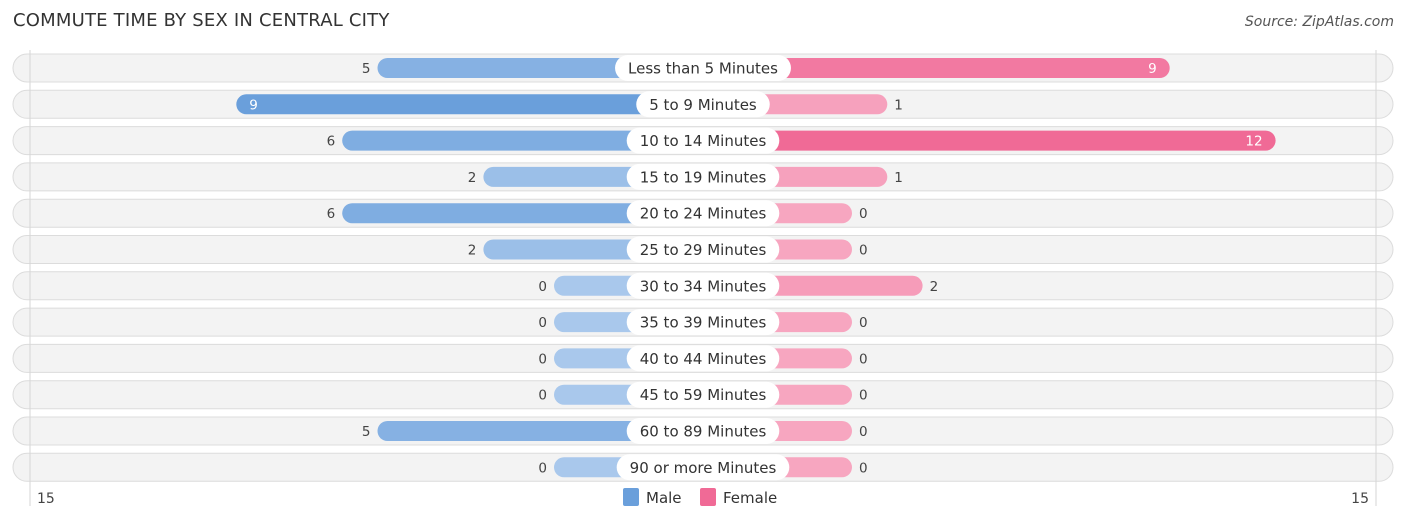 Image resolution: width=1406 pixels, height=522 pixels. Describe the element at coordinates (708, 497) in the screenshot. I see `legend-swatch-female` at that location.